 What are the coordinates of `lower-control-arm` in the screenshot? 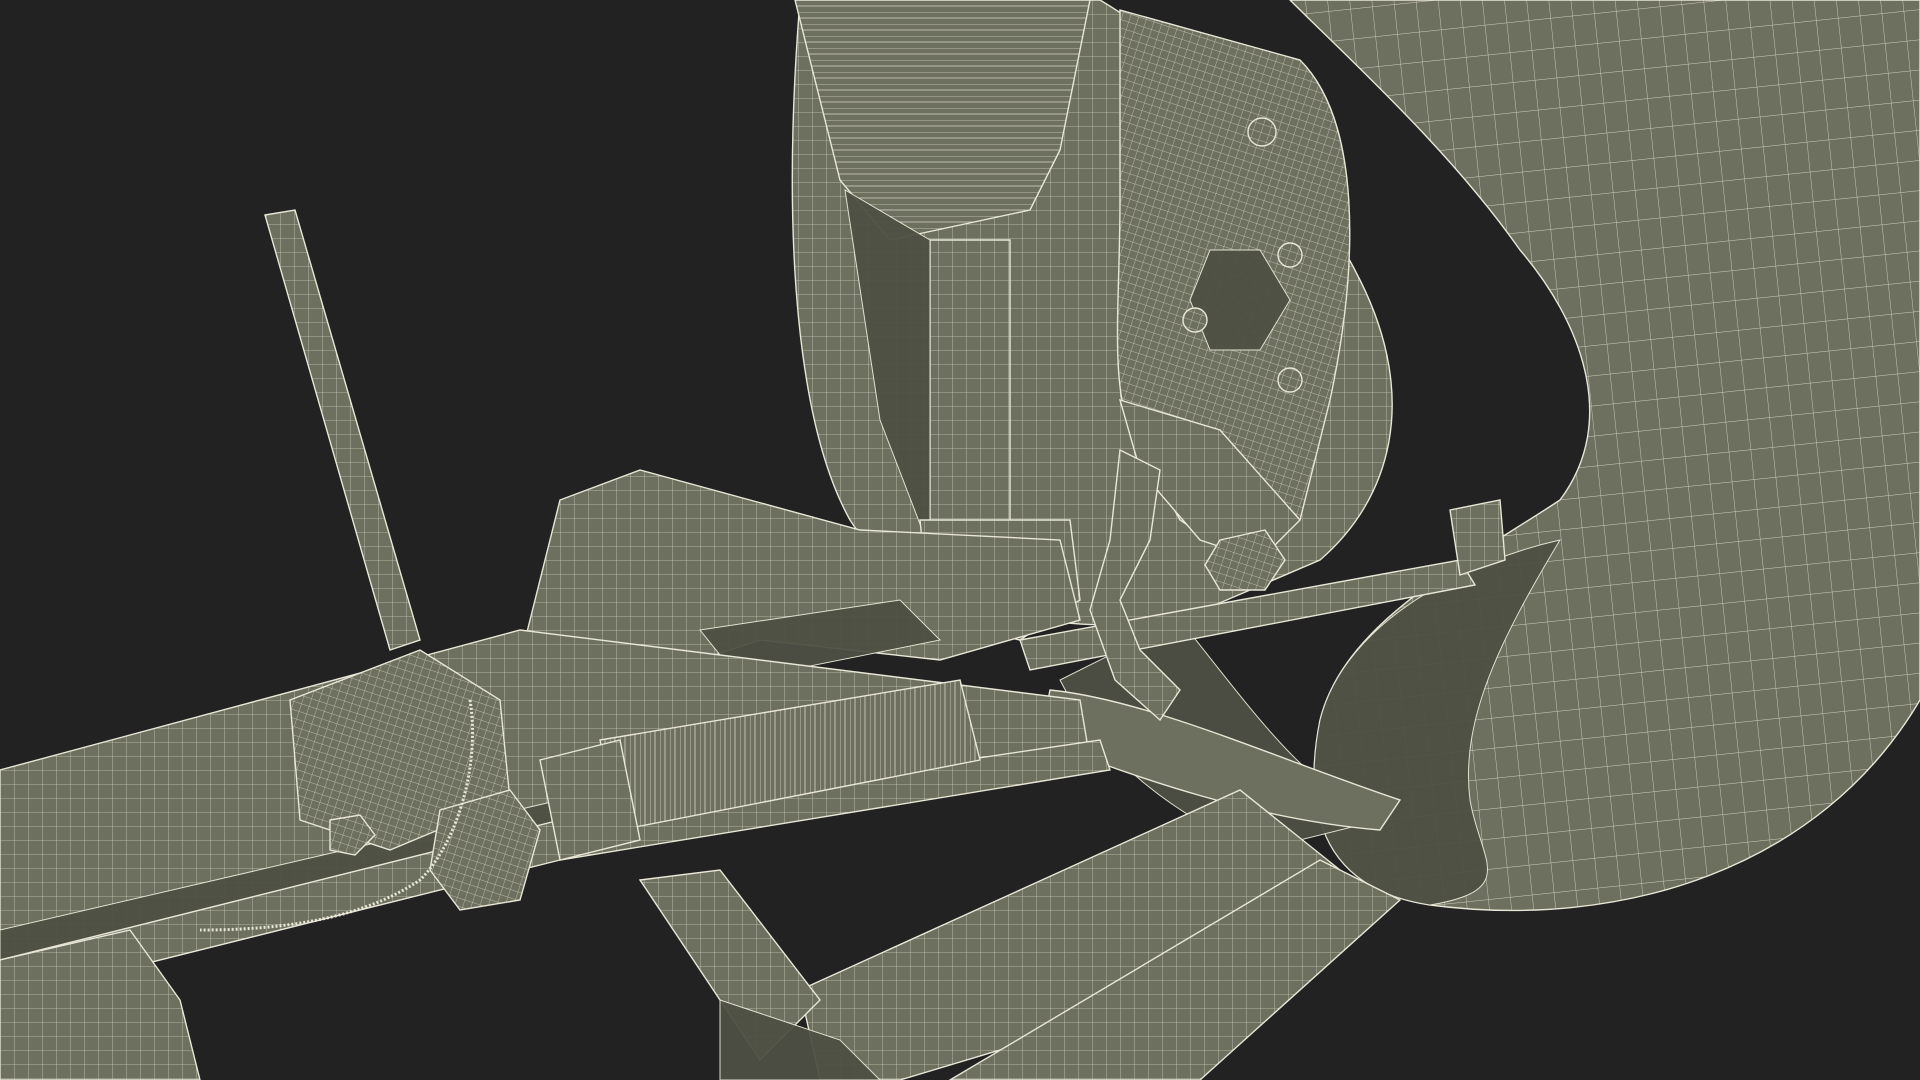 It's located at (1020, 934).